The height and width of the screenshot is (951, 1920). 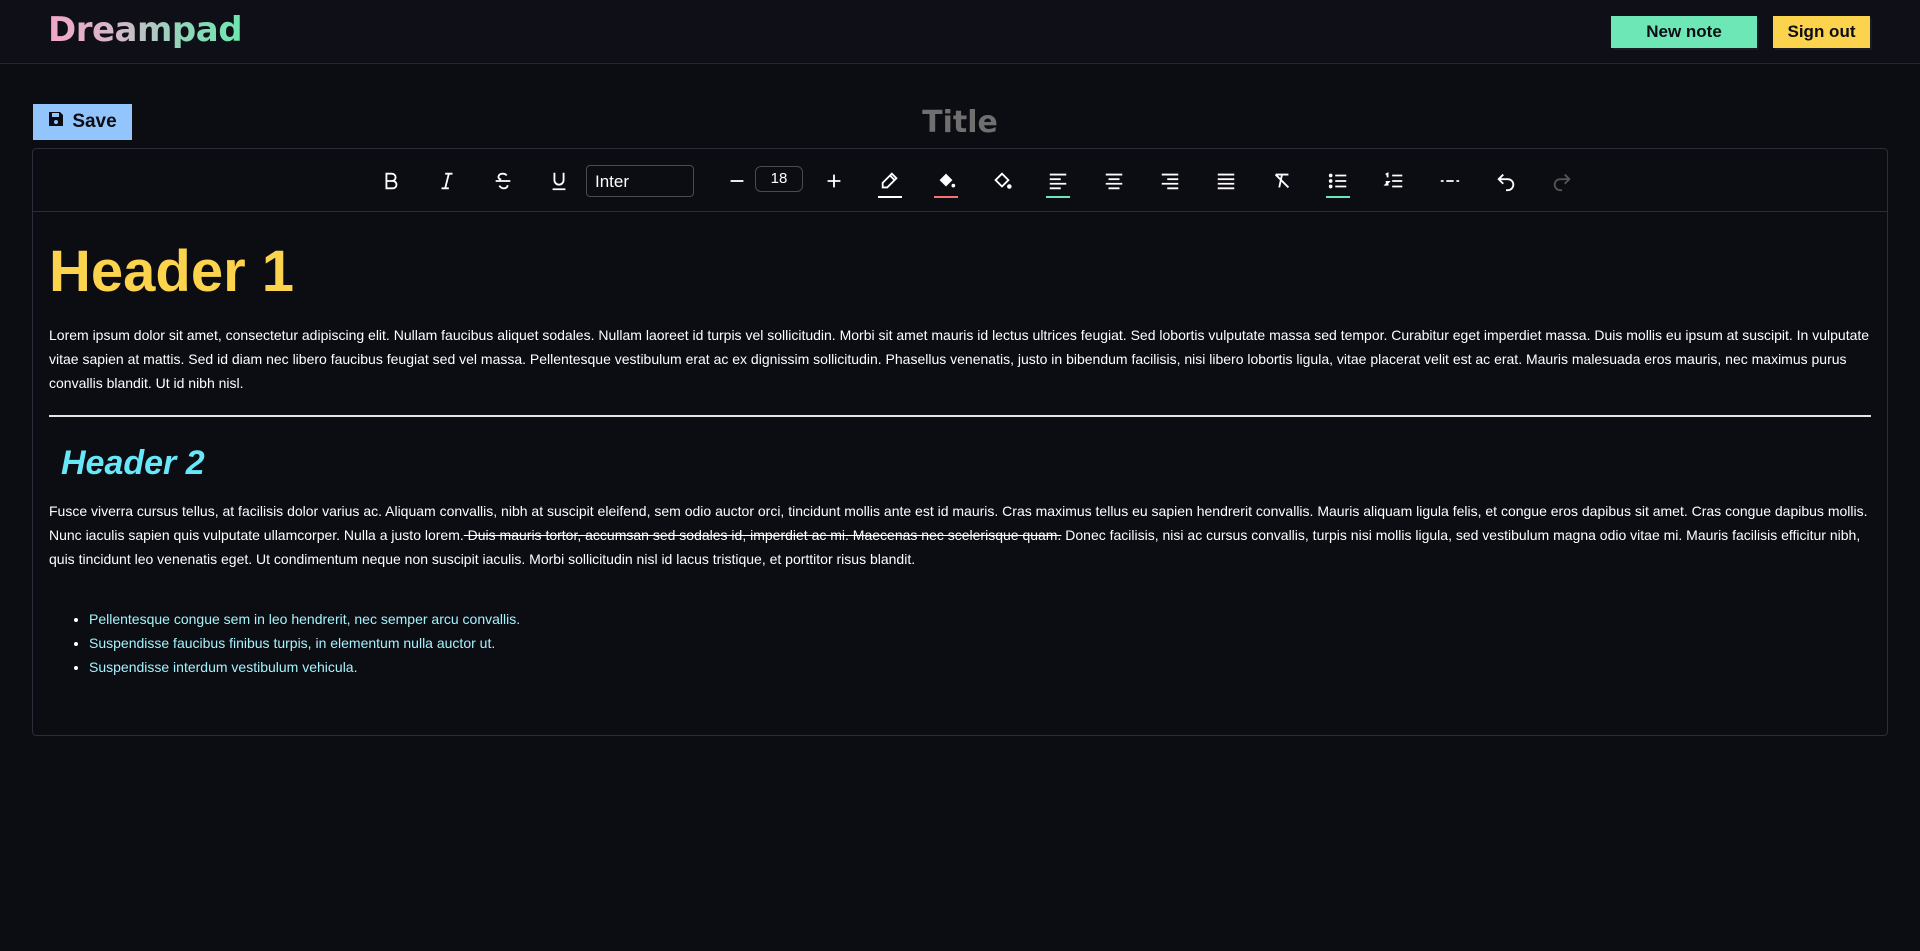 What do you see at coordinates (1002, 181) in the screenshot?
I see `paint-bucket-icon` at bounding box center [1002, 181].